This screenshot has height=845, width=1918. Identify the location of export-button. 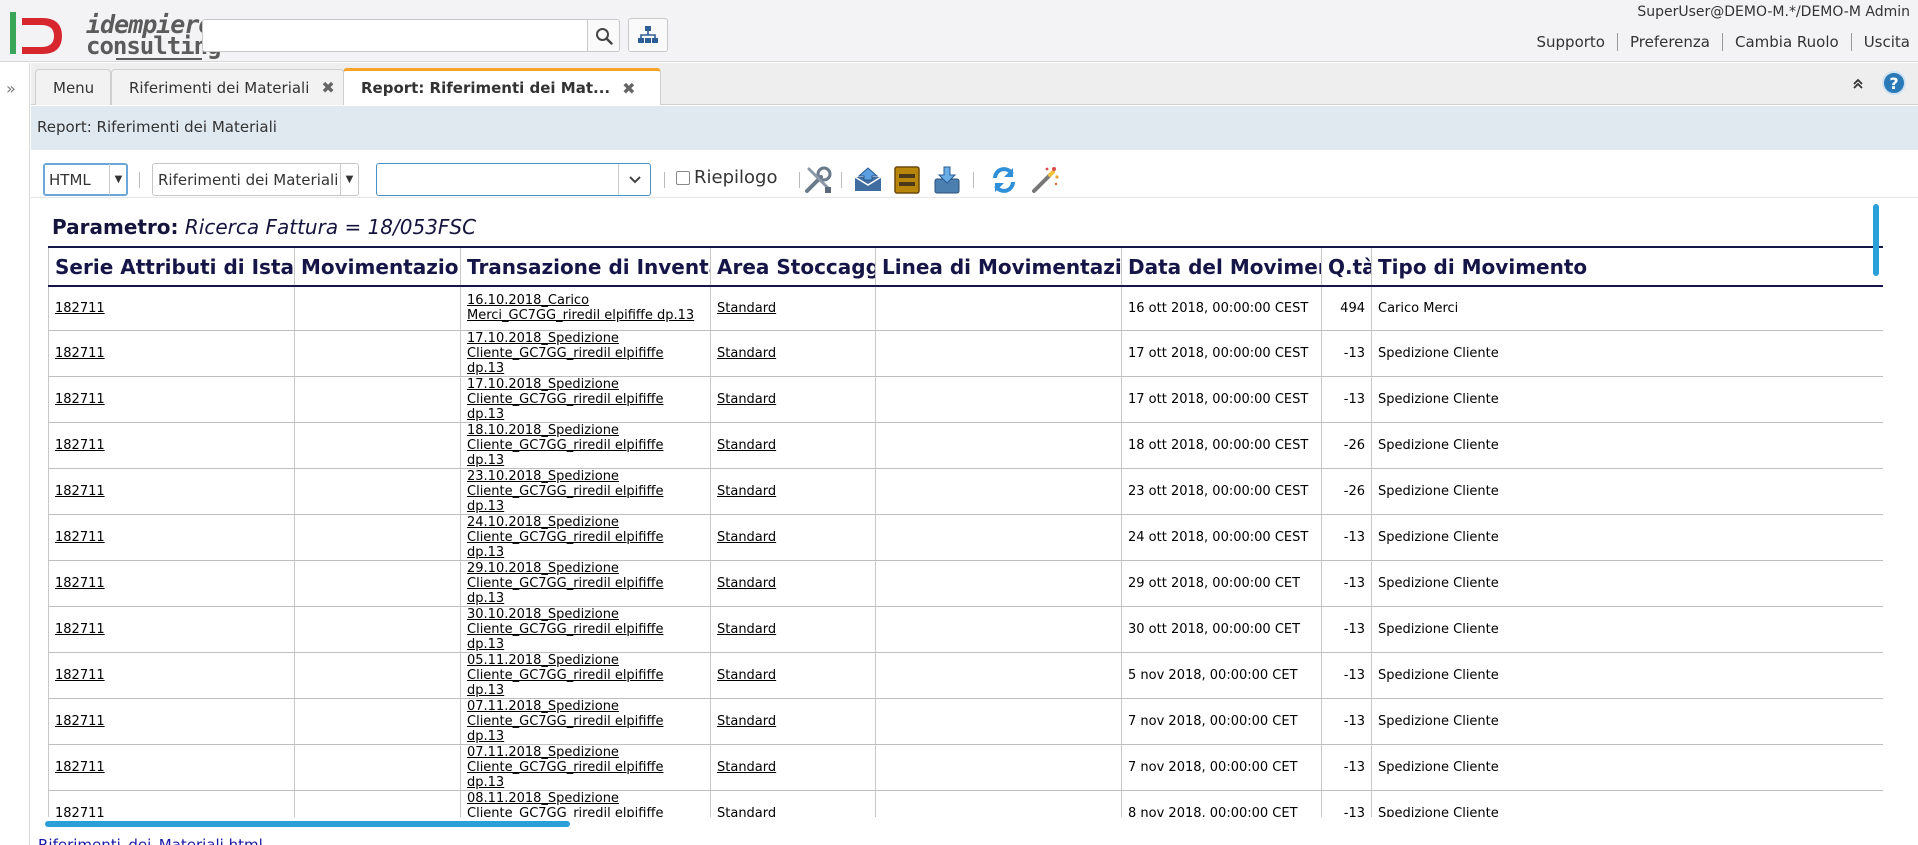
(947, 180).